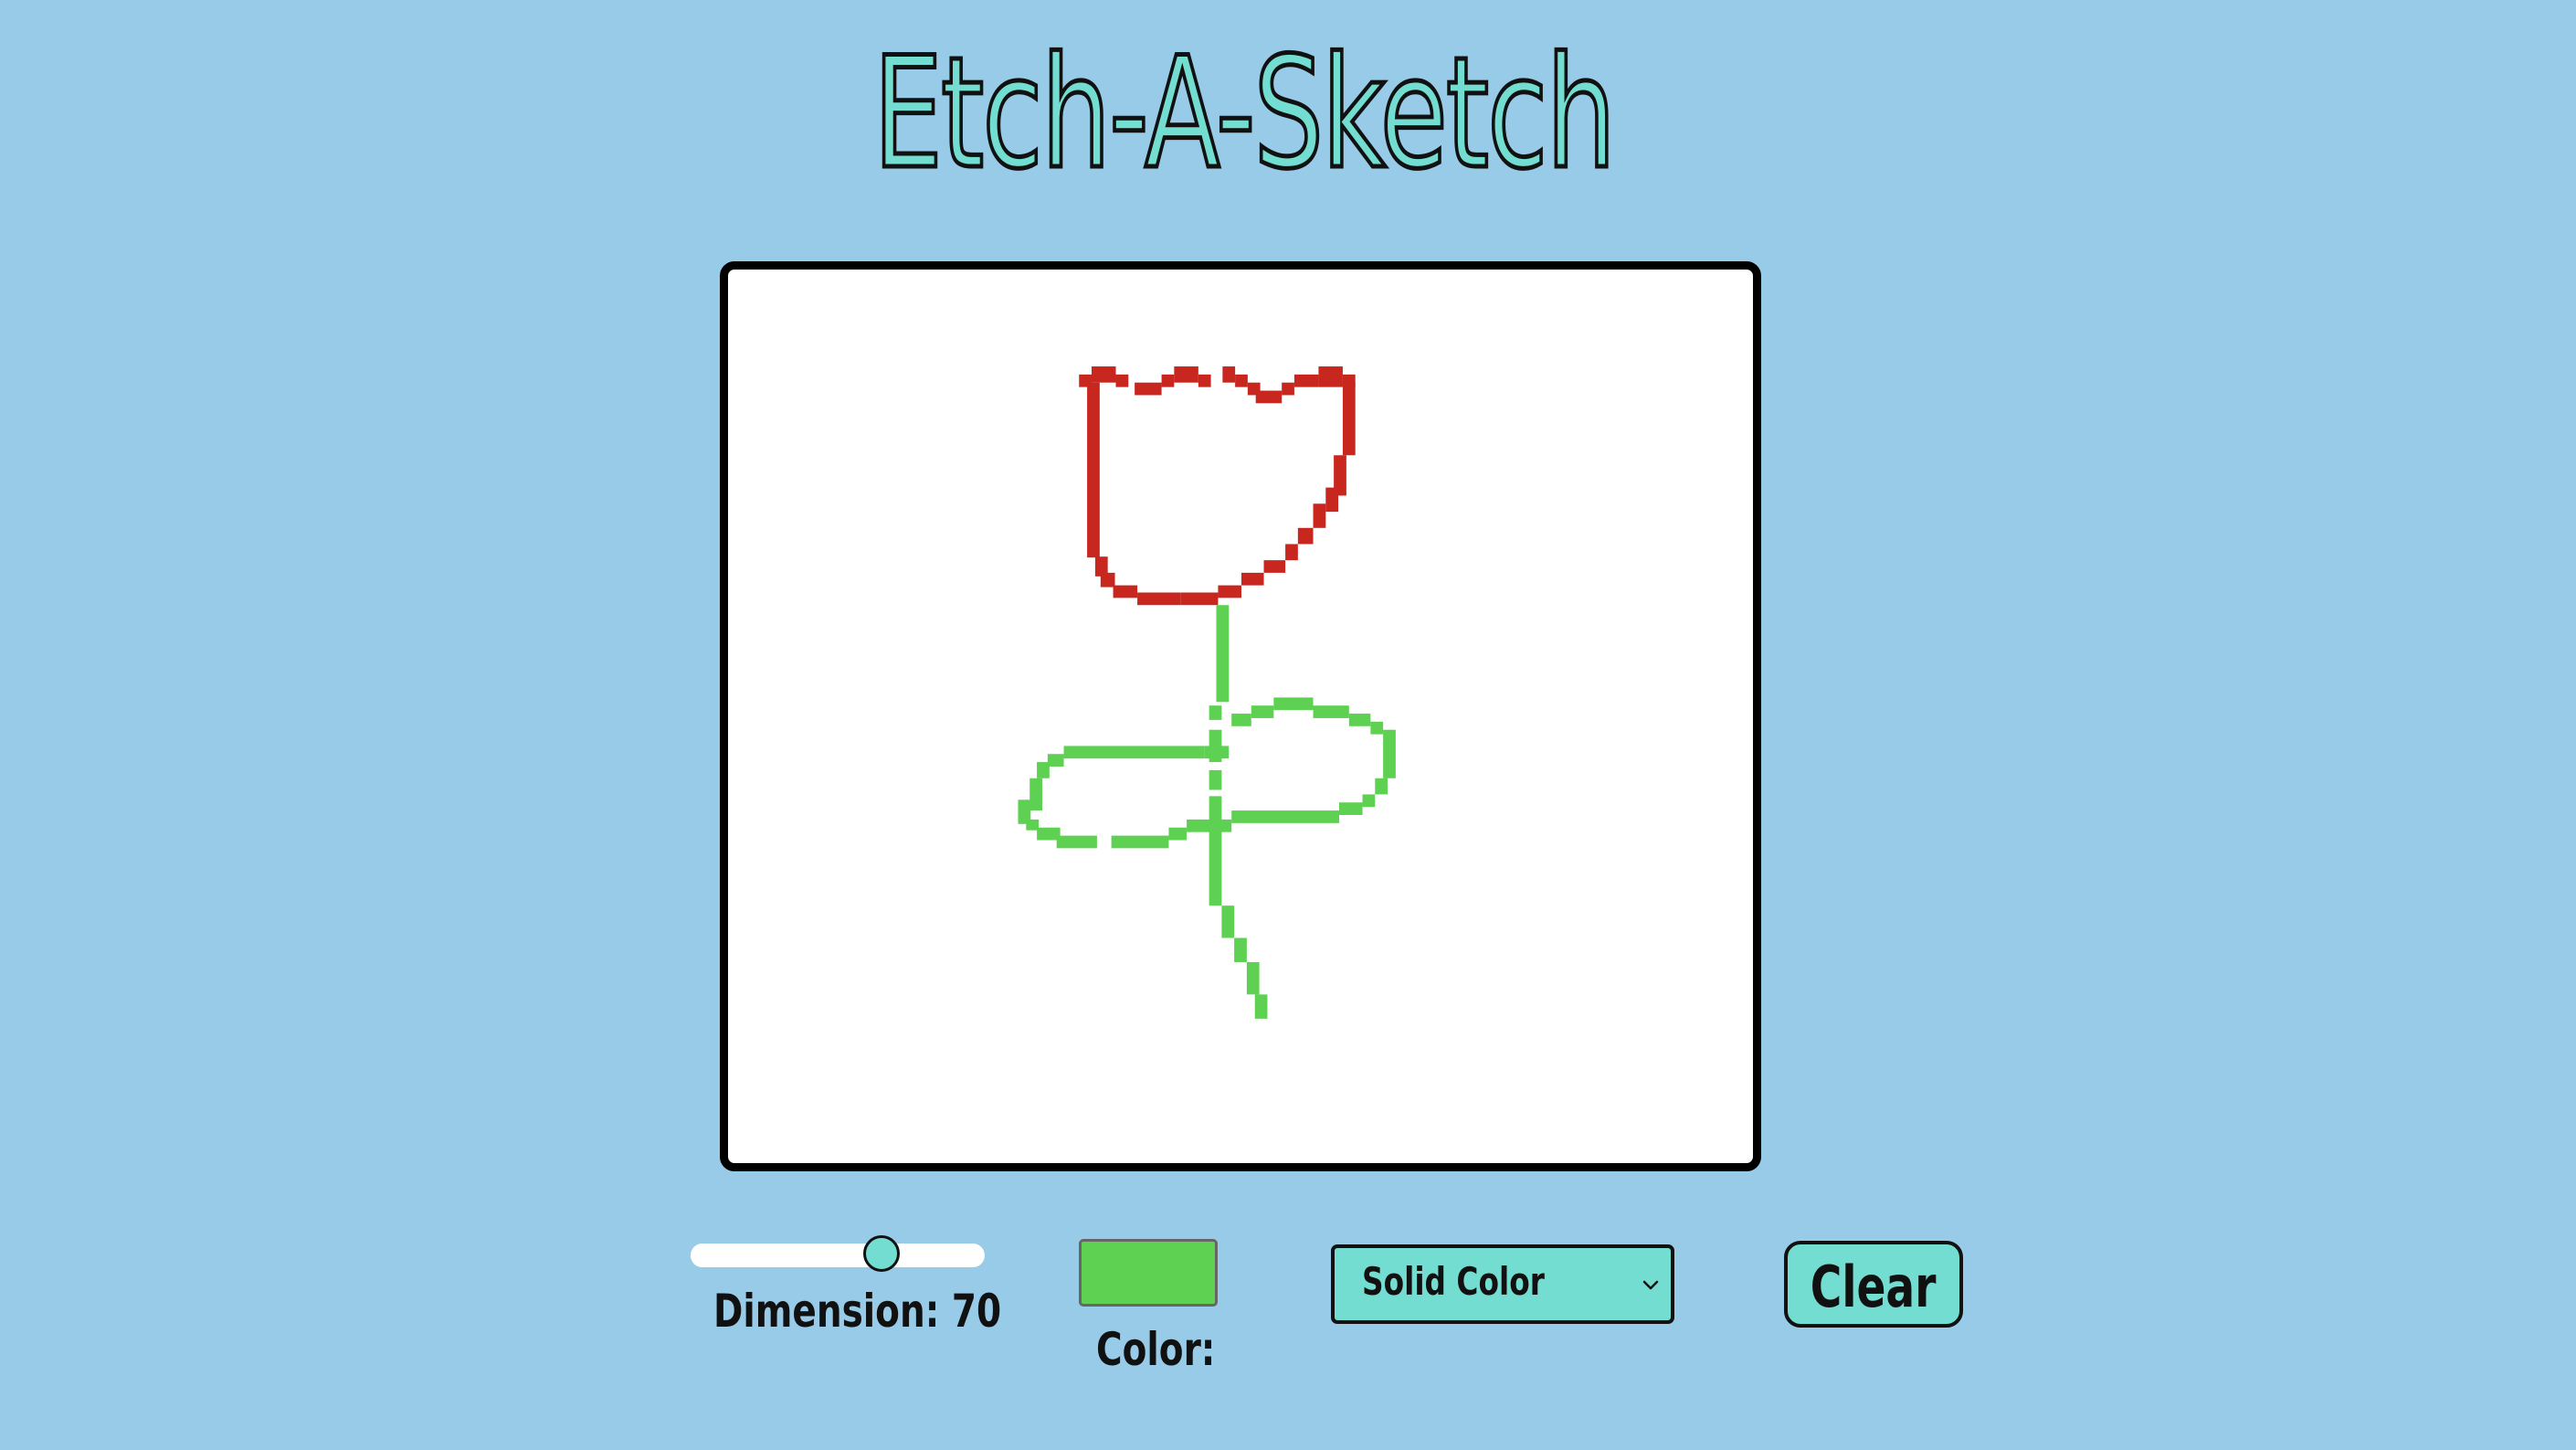  Describe the element at coordinates (786, 1255) in the screenshot. I see `dimension-slider-fill` at that location.